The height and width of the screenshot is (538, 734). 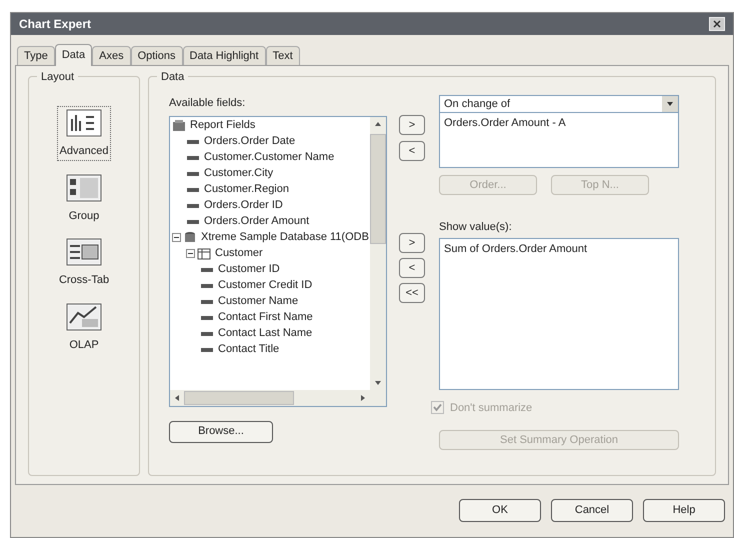 What do you see at coordinates (561, 248) in the screenshot?
I see `list-item: Sum of Orders.Order Amount` at bounding box center [561, 248].